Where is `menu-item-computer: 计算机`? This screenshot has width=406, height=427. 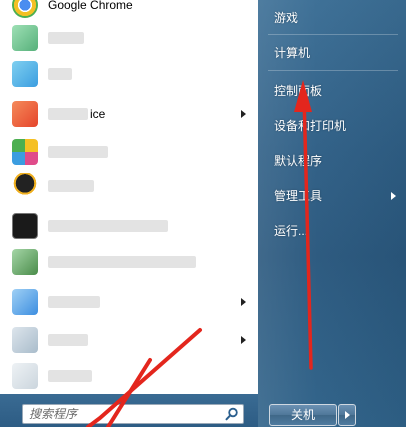 menu-item-computer: 计算机 is located at coordinates (292, 53).